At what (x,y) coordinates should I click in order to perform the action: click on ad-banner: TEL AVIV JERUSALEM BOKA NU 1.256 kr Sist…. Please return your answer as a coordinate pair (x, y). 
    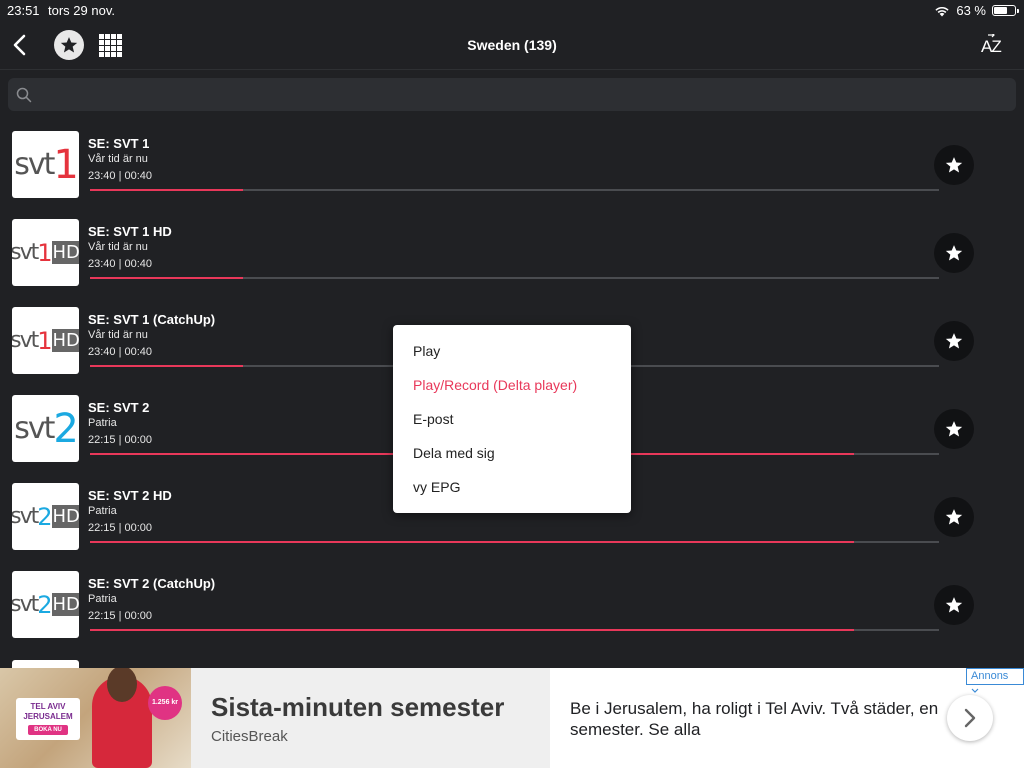
    Looking at the image, I should click on (512, 718).